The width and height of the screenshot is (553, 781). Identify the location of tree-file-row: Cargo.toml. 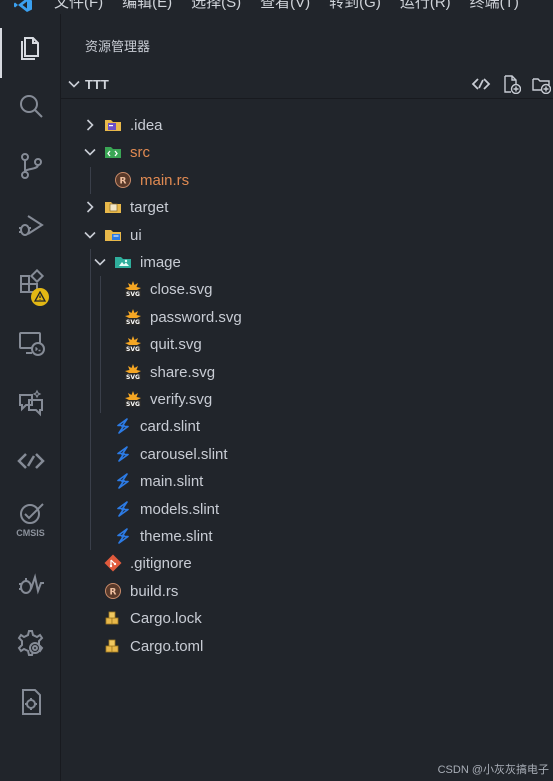
(307, 646).